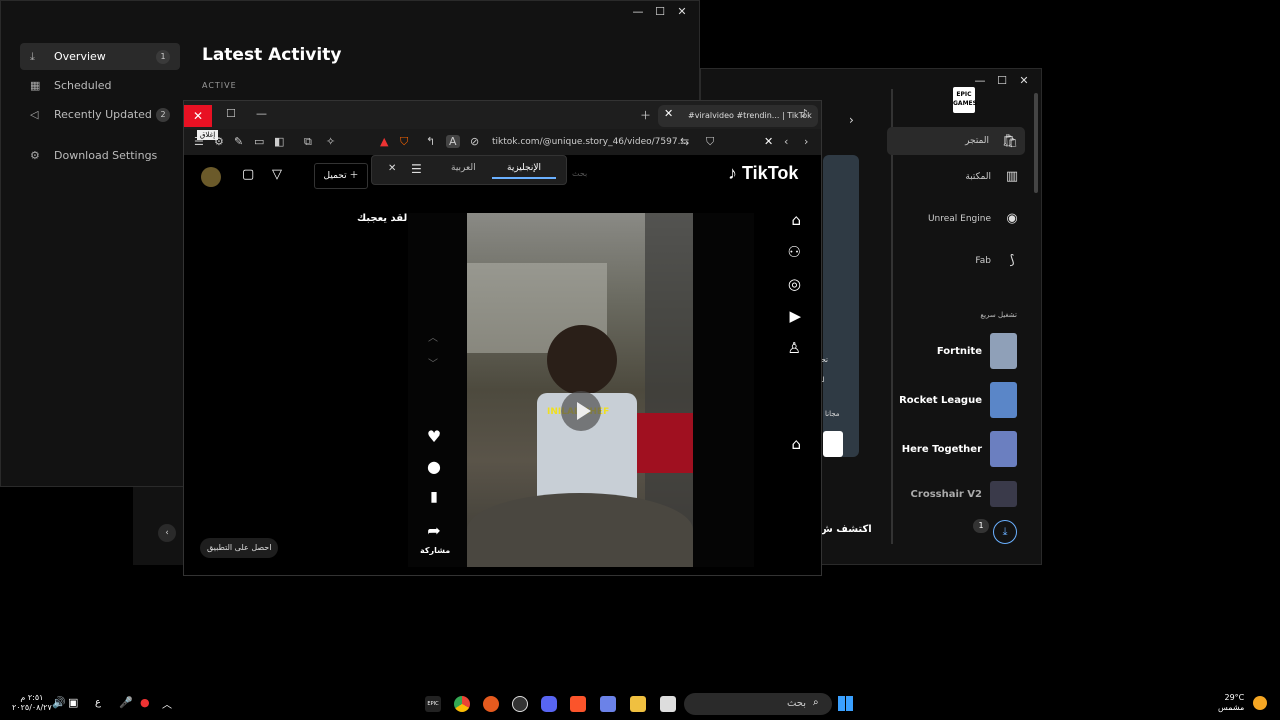 Image resolution: width=1280 pixels, height=720 pixels. I want to click on vpn-icon: ●, so click(145, 702).